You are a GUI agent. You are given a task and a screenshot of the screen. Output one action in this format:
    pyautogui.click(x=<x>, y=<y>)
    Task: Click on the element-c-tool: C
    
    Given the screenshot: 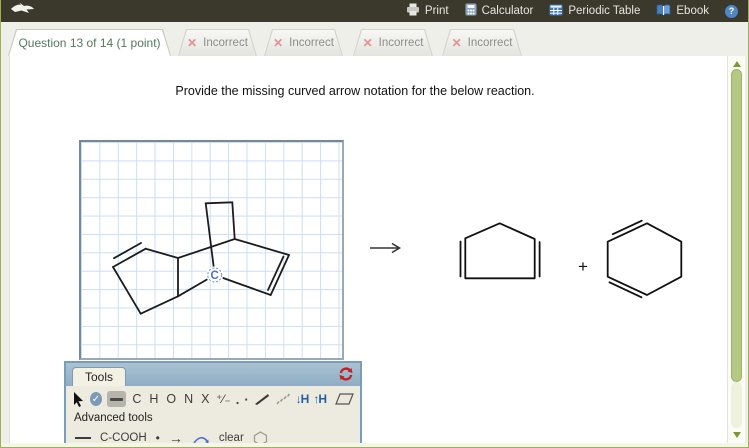 What is the action you would take?
    pyautogui.click(x=137, y=399)
    